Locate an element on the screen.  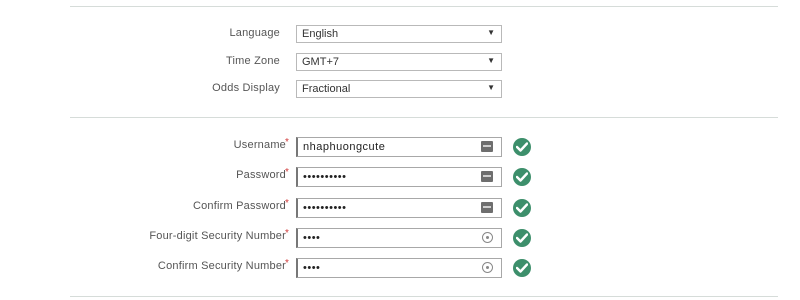
password-value: •••••••••• is located at coordinates (325, 177).